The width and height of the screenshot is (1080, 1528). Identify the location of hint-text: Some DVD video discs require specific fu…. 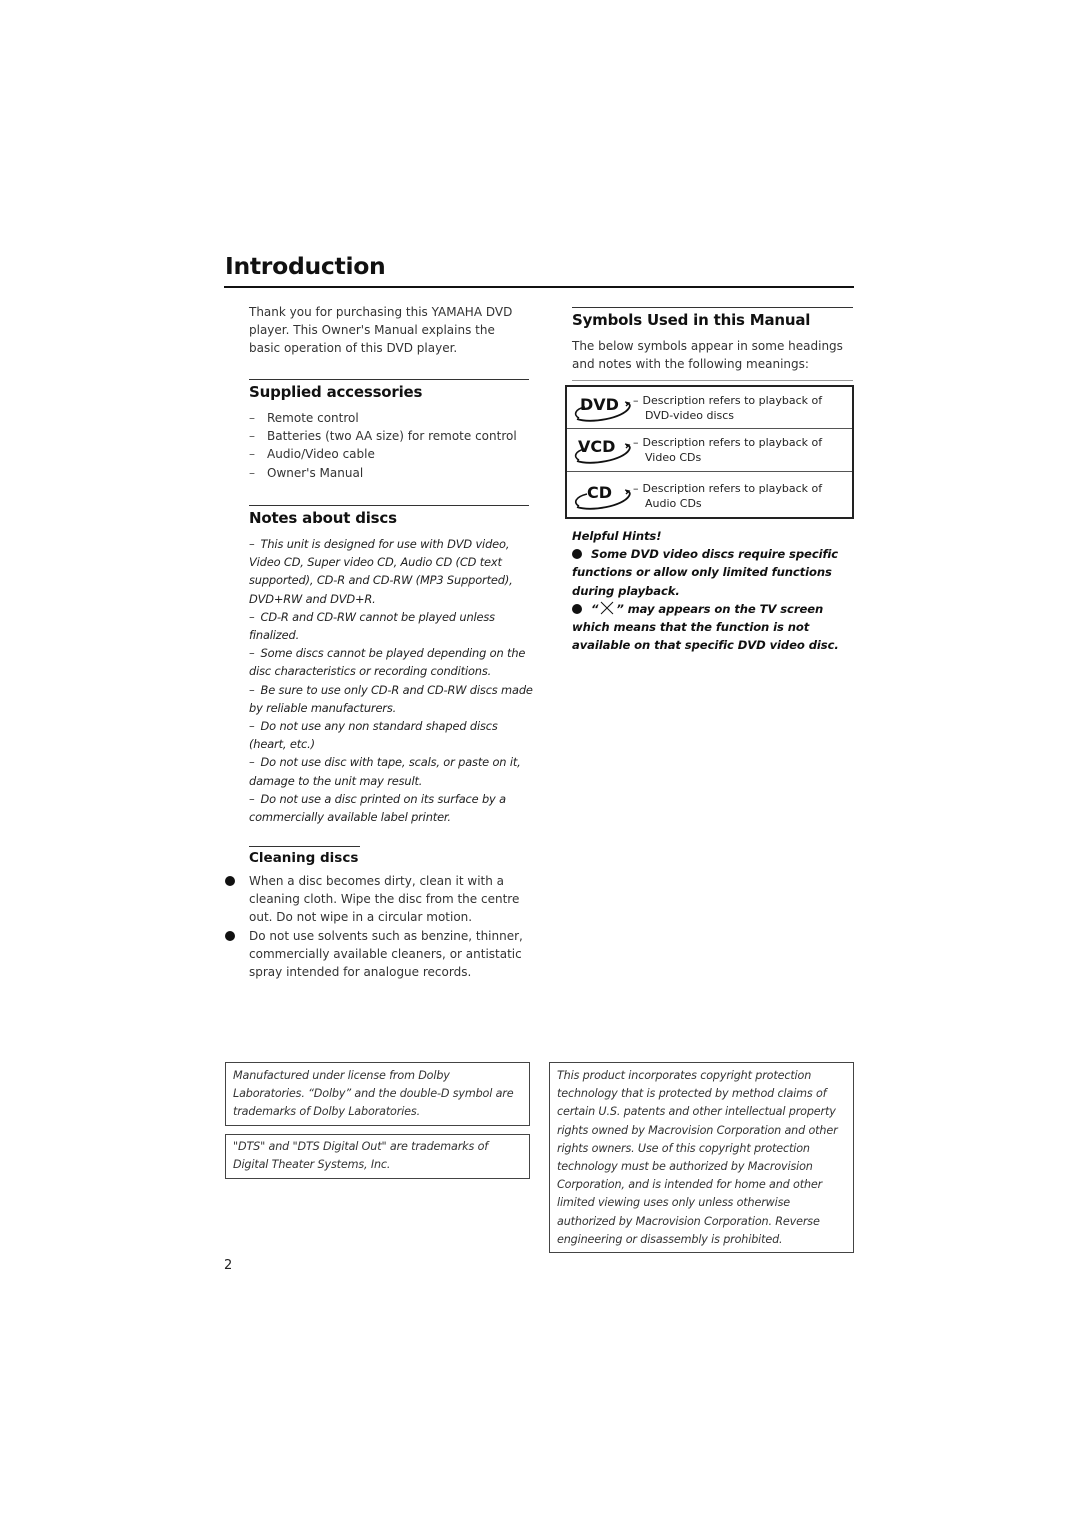
(705, 572).